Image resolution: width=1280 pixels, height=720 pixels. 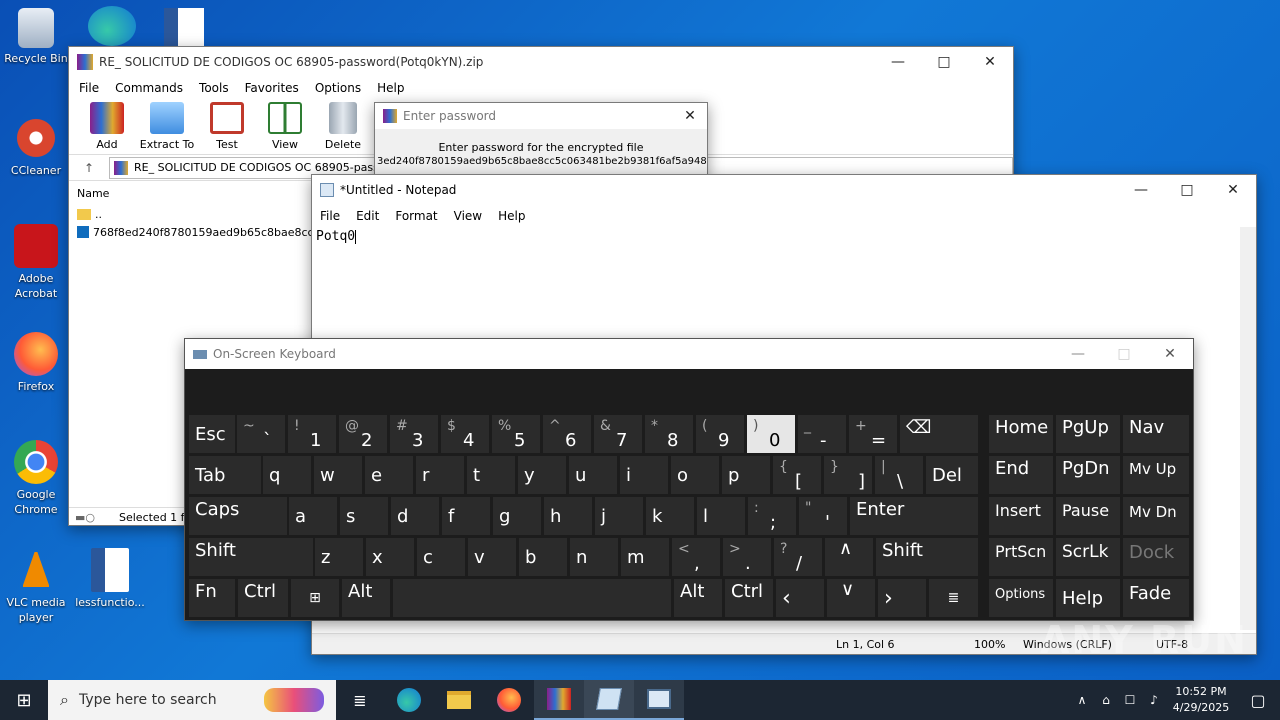 What do you see at coordinates (1156, 434) in the screenshot?
I see `key-nav: Nav` at bounding box center [1156, 434].